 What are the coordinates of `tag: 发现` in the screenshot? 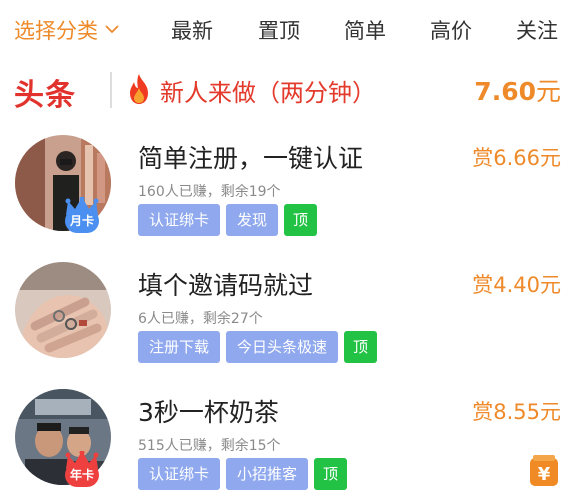 It's located at (252, 220).